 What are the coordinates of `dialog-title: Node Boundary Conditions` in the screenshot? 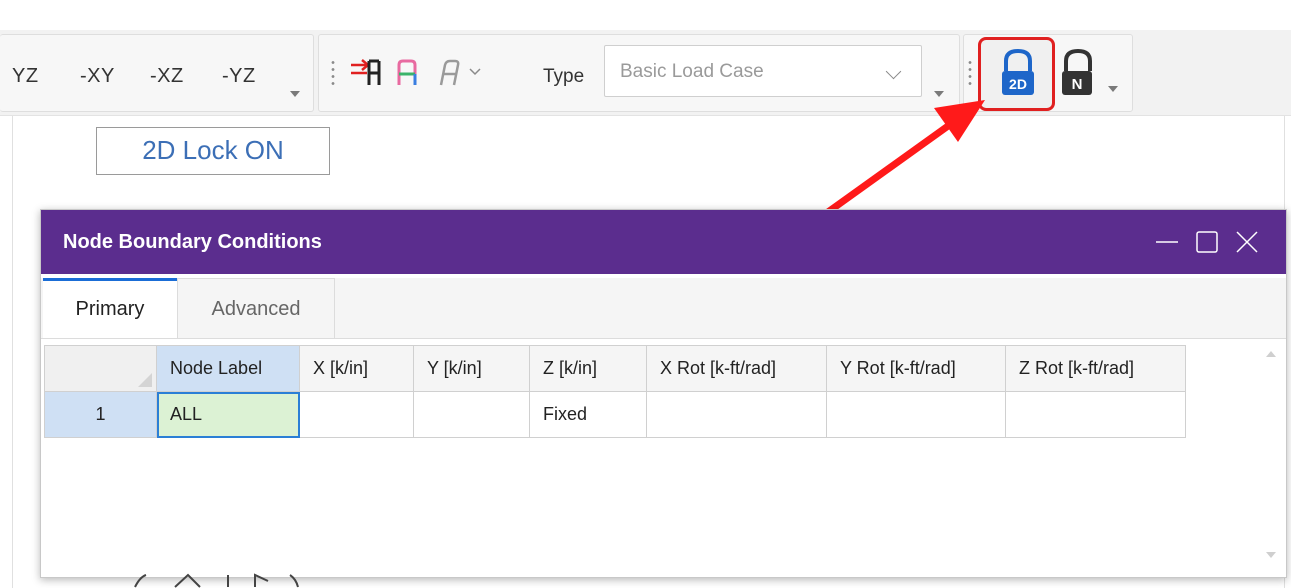 It's located at (192, 242).